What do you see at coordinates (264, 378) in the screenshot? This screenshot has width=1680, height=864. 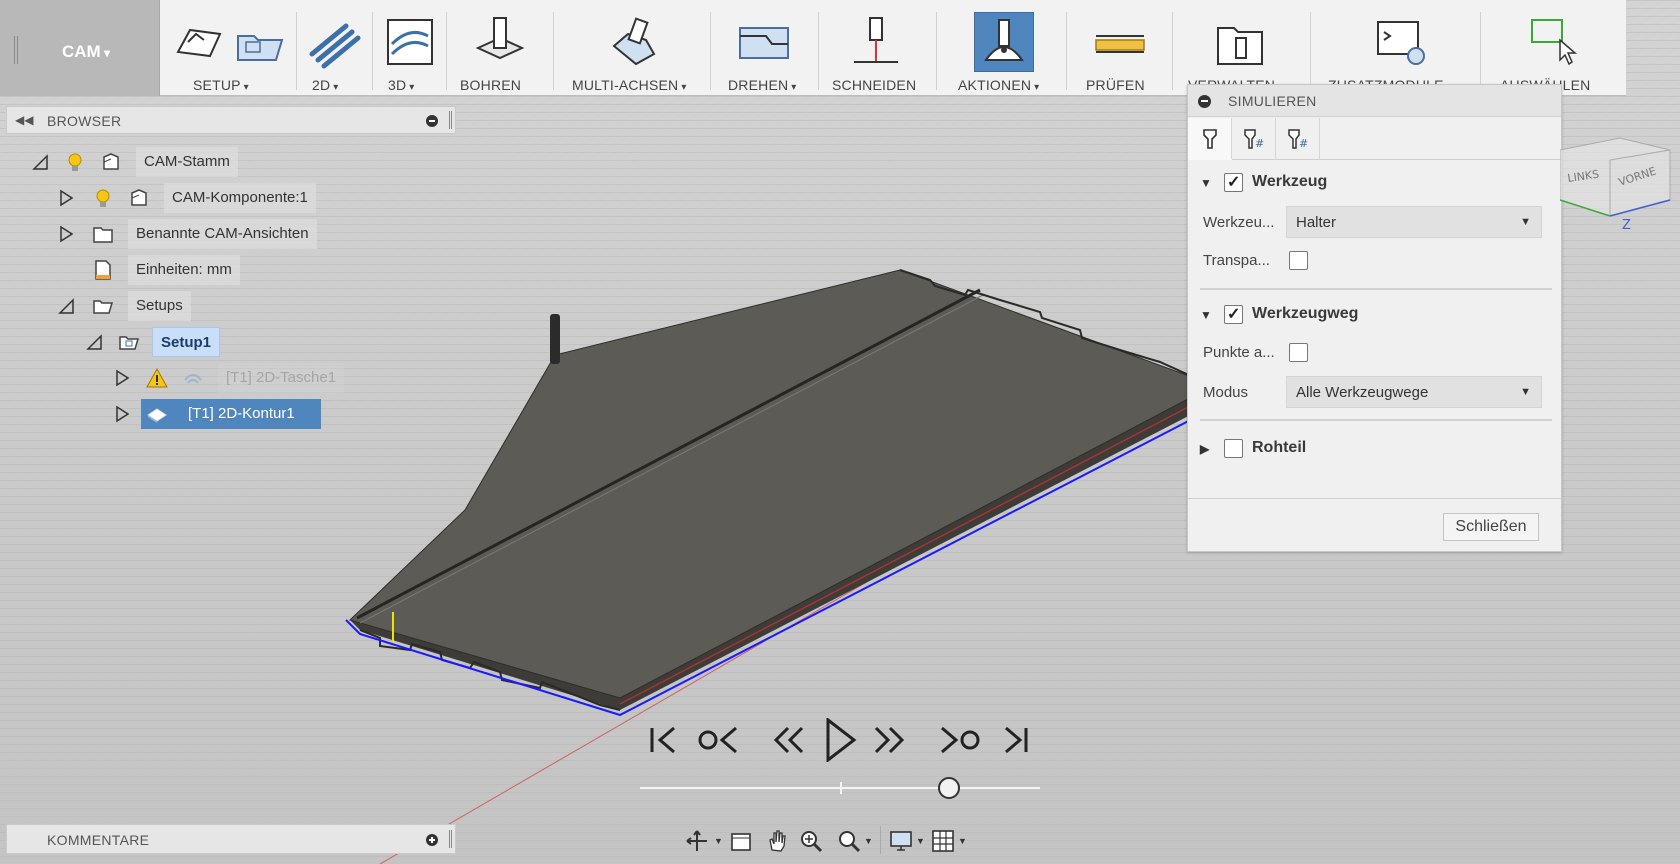 I see `tree-item-pocket-operation: [T1] 2D-Tasche1` at bounding box center [264, 378].